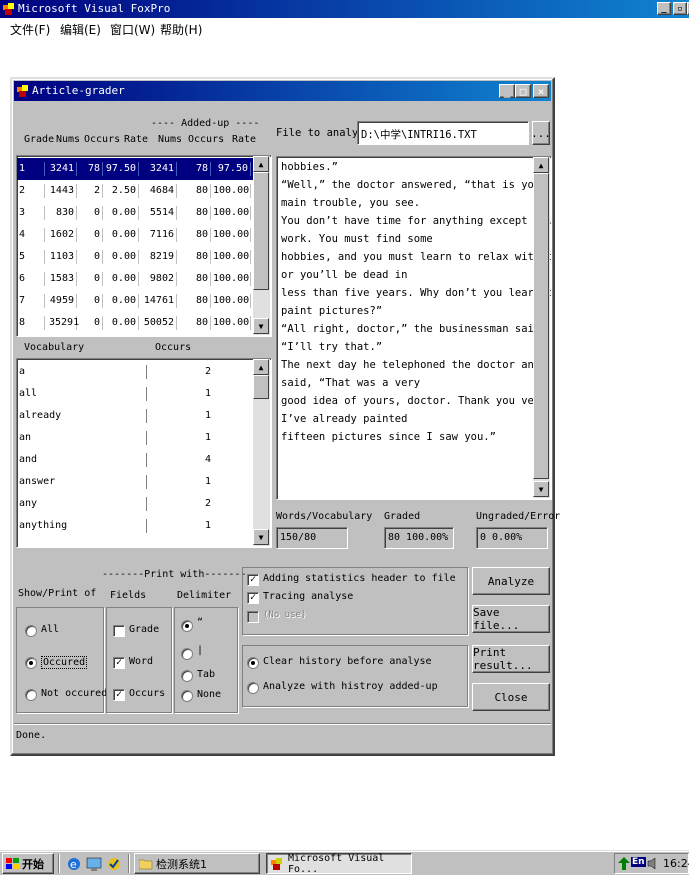  I want to click on grade-row: 5 1103 0 0.00 8219 80 100.00, so click(135, 257).